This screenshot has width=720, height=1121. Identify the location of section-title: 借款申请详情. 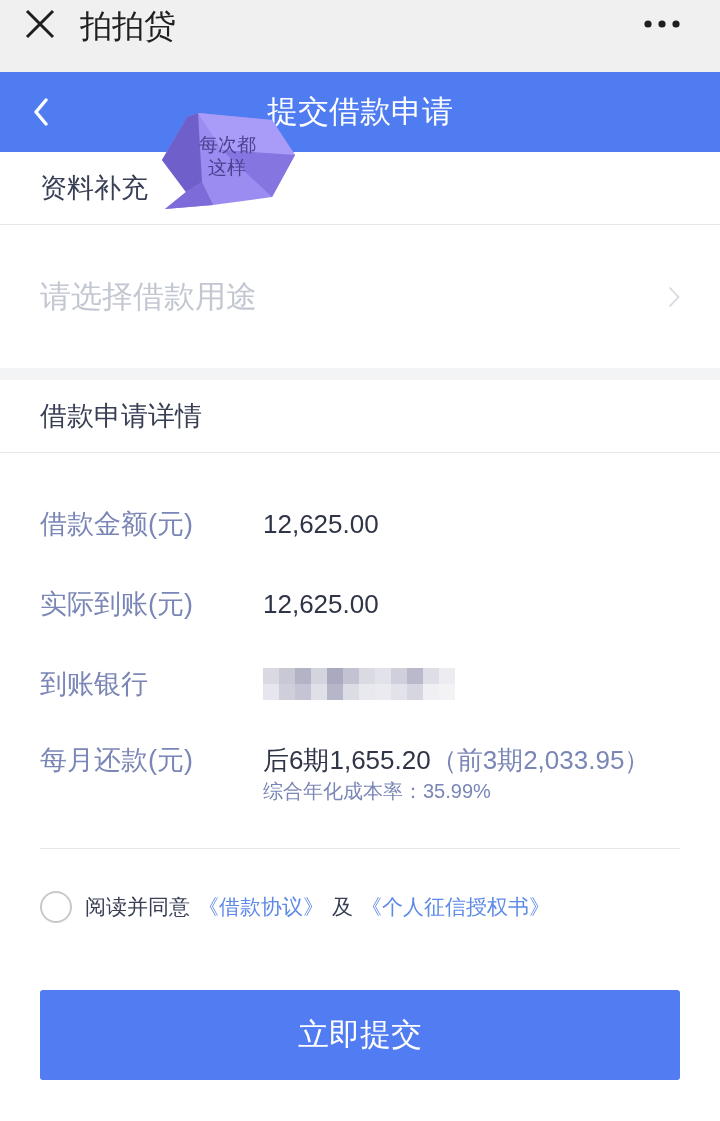
(121, 416).